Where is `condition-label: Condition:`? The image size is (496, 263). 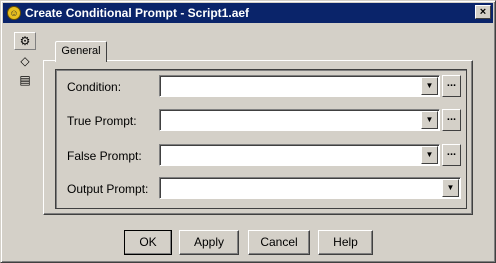 condition-label: Condition: is located at coordinates (94, 87).